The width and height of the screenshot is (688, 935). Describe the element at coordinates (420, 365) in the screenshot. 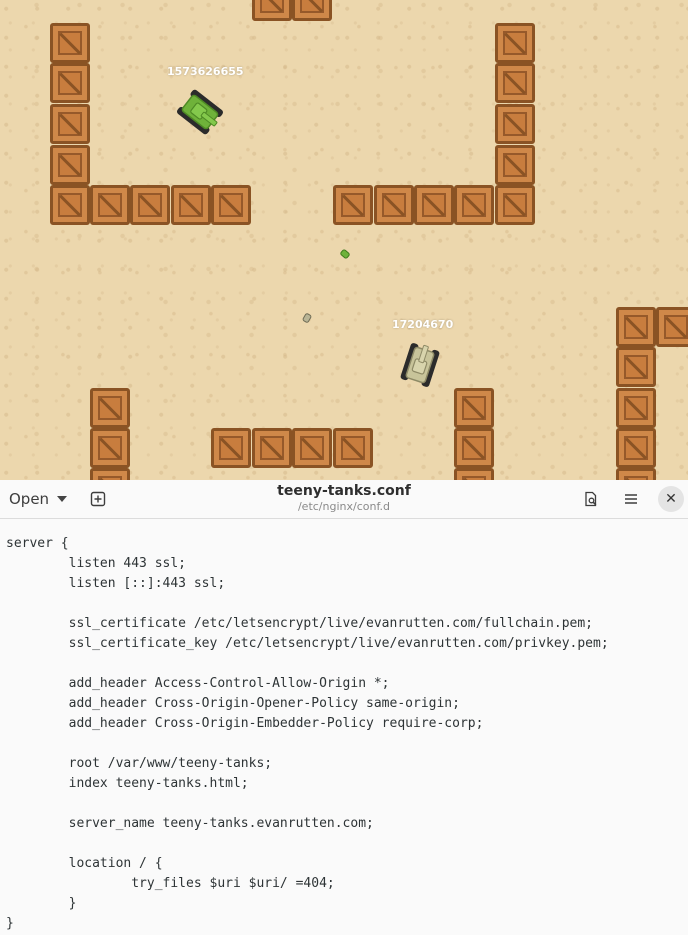

I see `enemy-tank` at that location.